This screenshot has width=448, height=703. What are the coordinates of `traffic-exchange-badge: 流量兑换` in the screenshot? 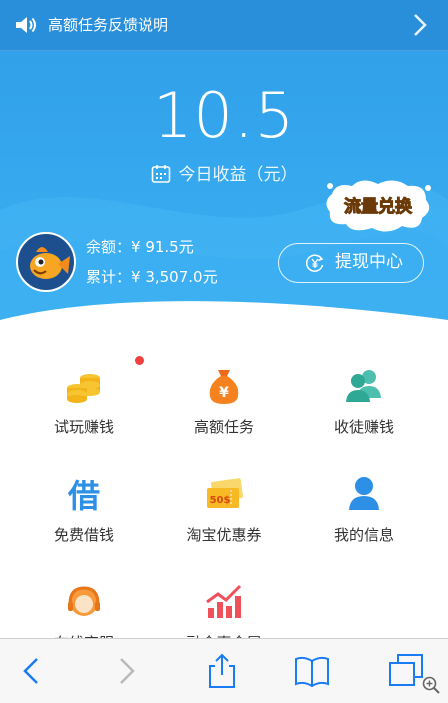 It's located at (378, 206).